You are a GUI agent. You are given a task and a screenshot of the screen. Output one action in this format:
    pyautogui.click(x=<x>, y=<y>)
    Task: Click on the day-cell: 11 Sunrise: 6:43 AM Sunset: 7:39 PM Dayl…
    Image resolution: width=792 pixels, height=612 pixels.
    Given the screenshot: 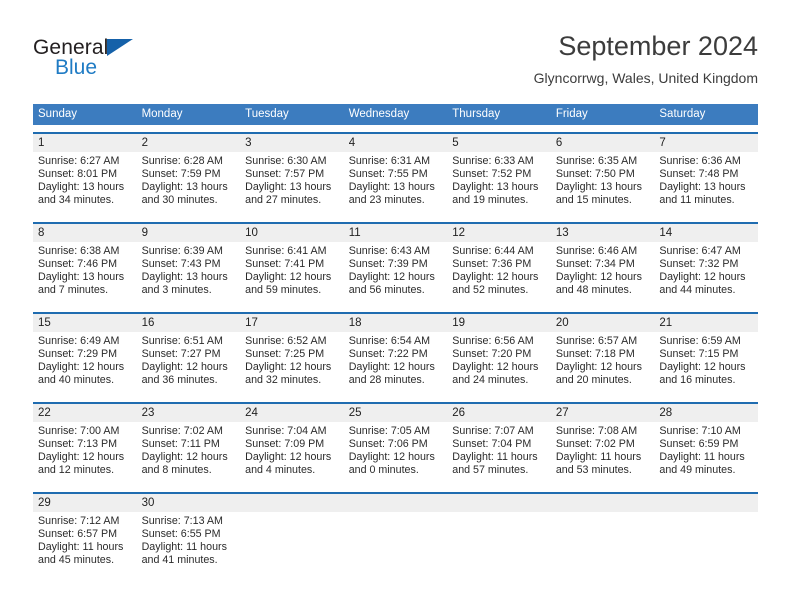 What is the action you would take?
    pyautogui.click(x=395, y=264)
    